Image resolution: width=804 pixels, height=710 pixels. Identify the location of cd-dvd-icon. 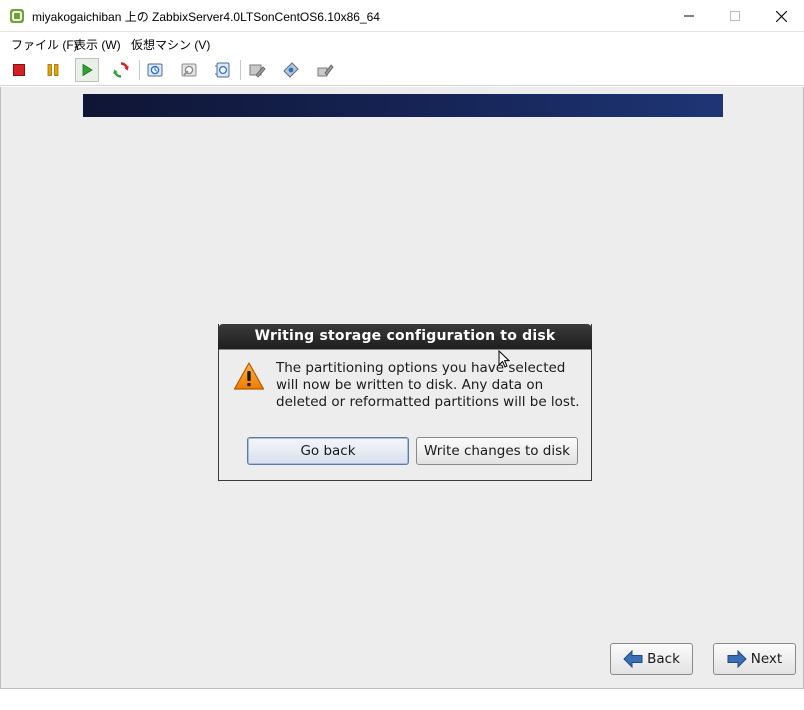
(291, 70).